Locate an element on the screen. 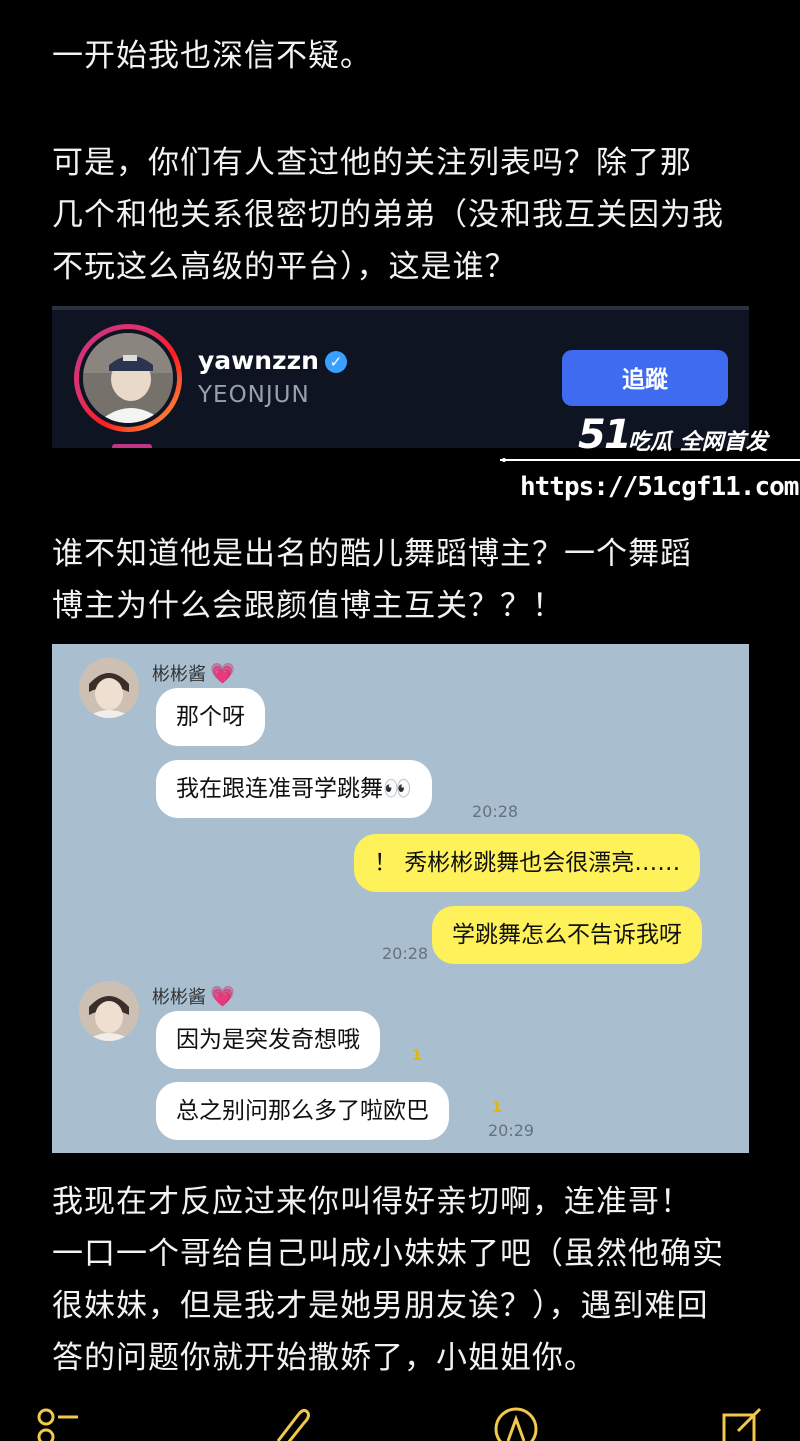  message-bubble-out: 学跳舞怎么不告诉我呀 is located at coordinates (567, 935).